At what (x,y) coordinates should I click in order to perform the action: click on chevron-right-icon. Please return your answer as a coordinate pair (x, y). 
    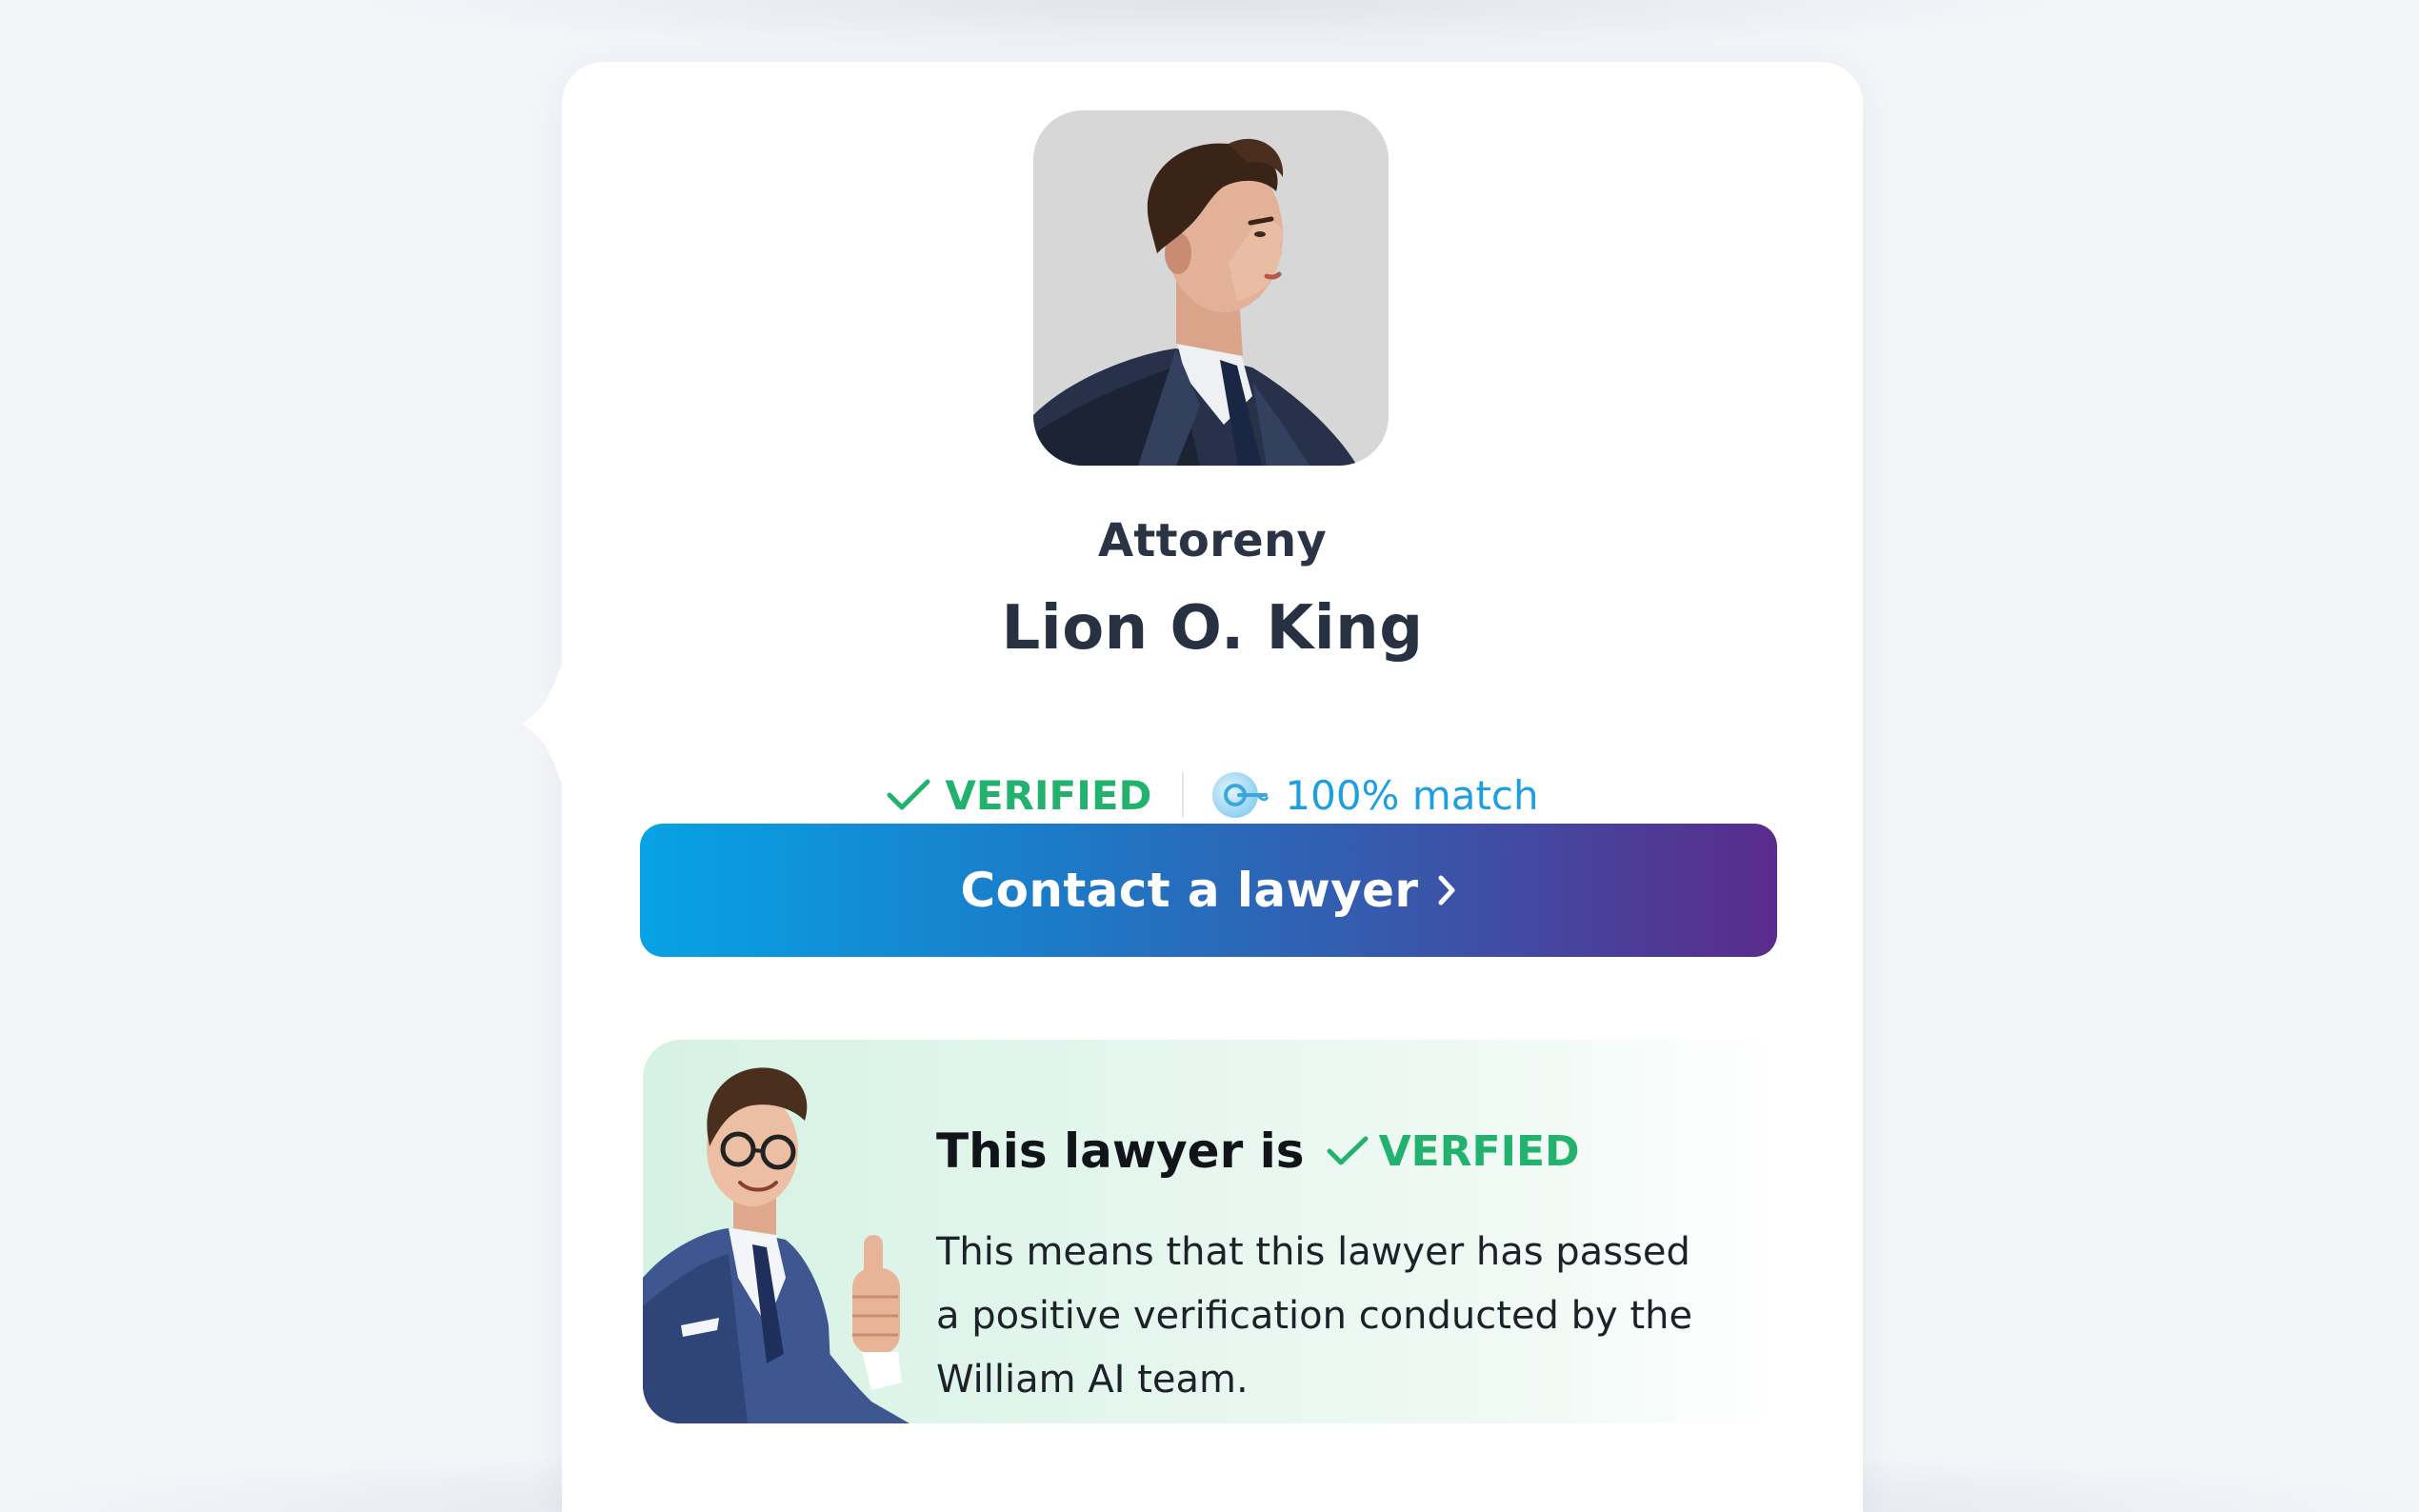
    Looking at the image, I should click on (1446, 890).